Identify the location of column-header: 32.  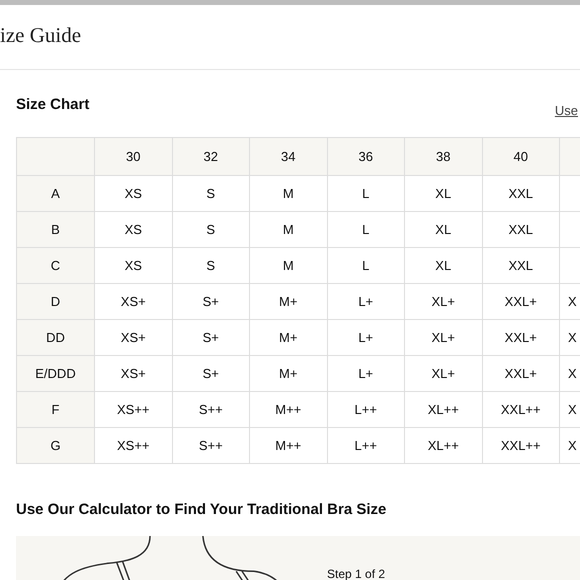
(211, 157).